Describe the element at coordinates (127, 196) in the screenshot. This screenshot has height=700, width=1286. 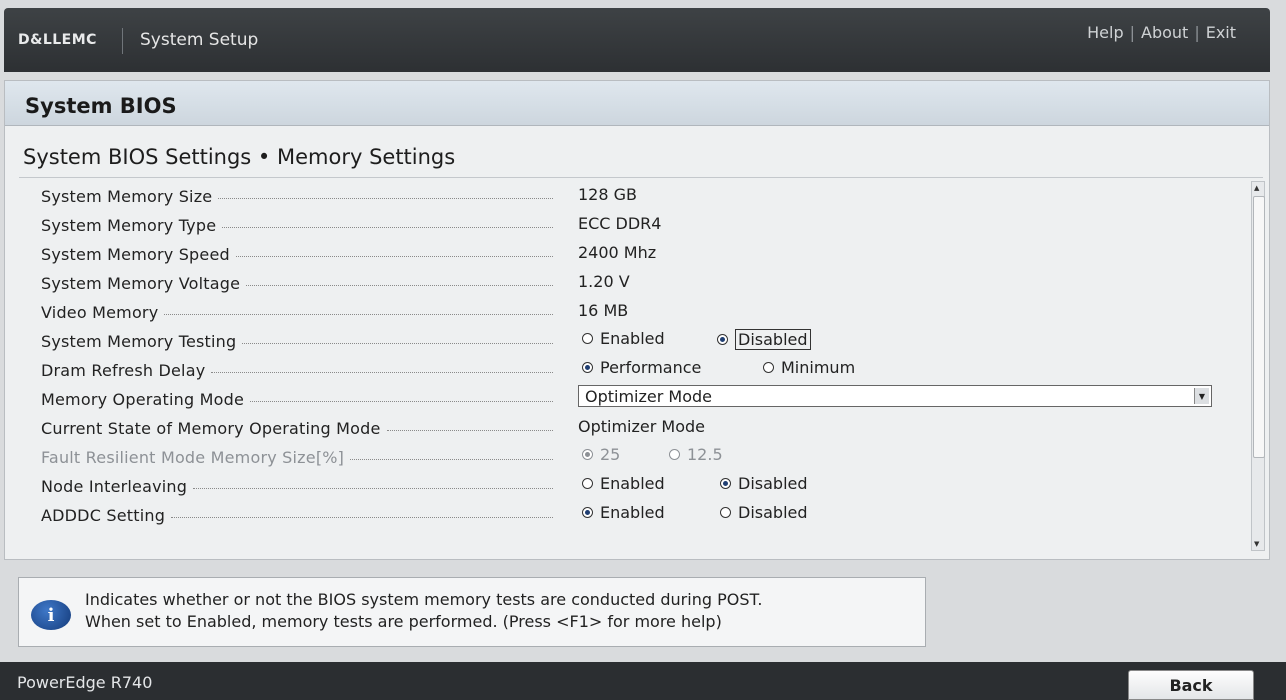
I see `setting-label: System Memory Size` at that location.